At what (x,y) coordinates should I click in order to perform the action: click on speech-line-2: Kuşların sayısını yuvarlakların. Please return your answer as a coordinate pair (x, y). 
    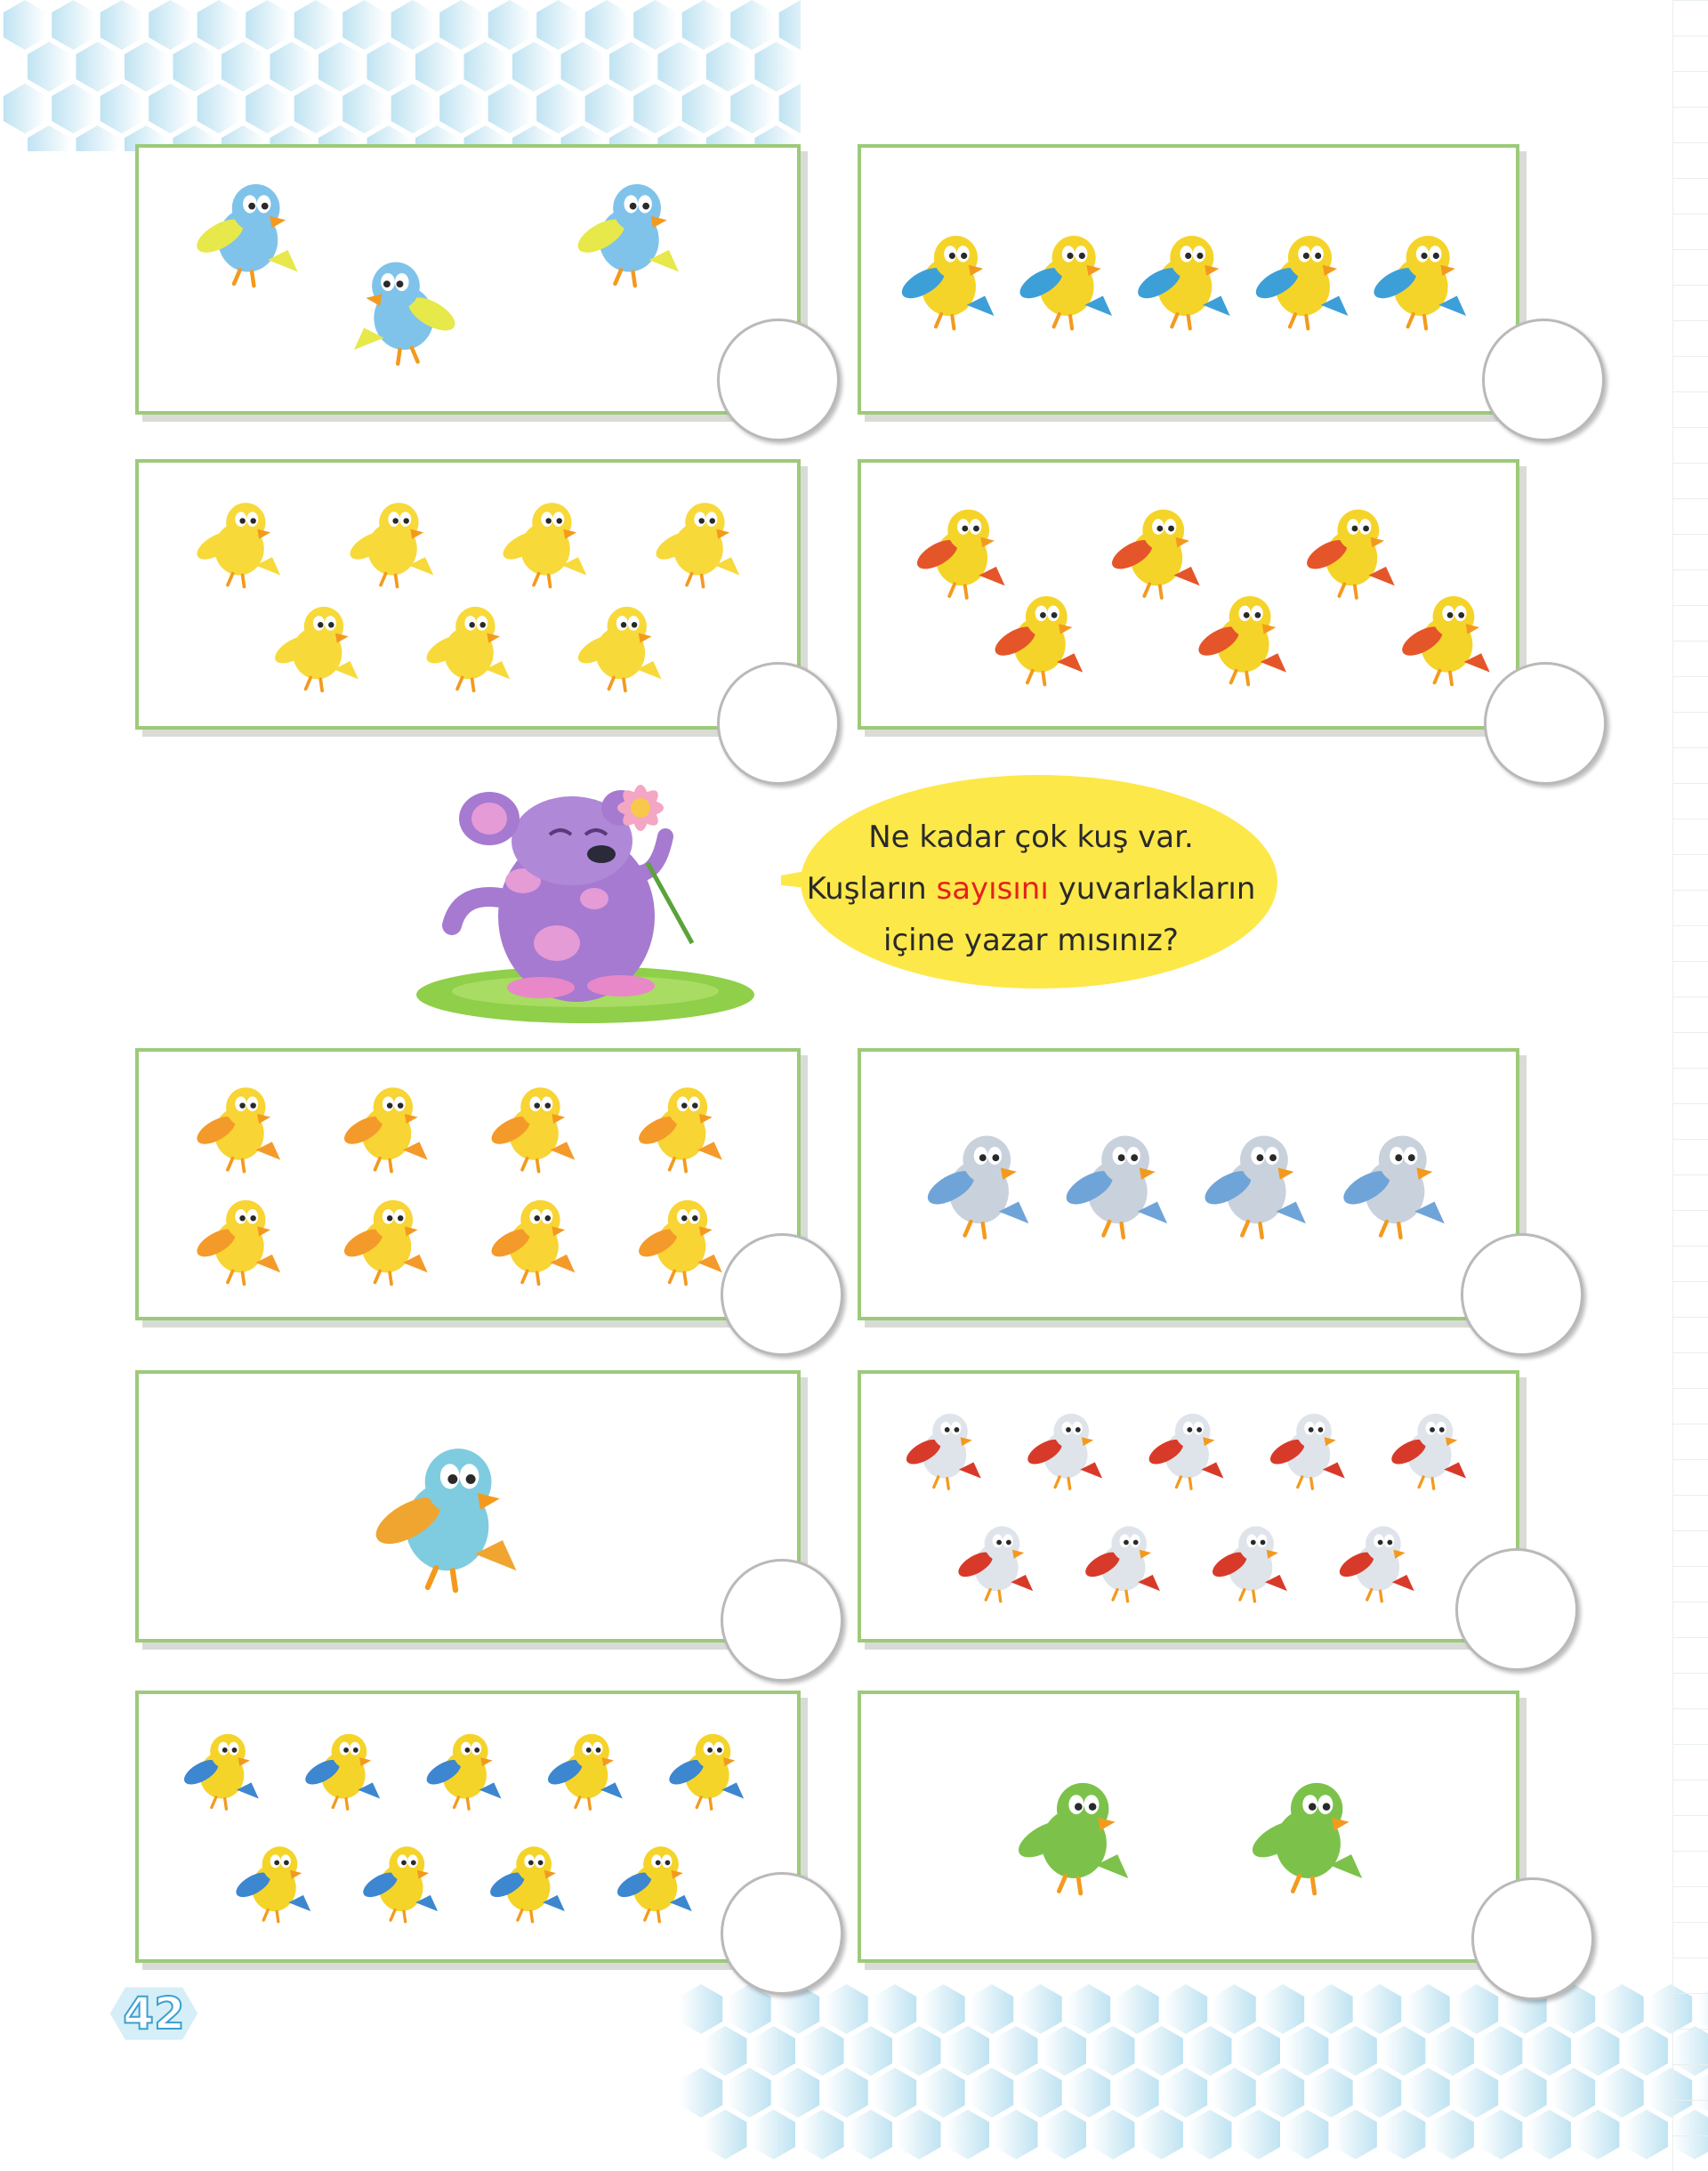
    Looking at the image, I should click on (1031, 889).